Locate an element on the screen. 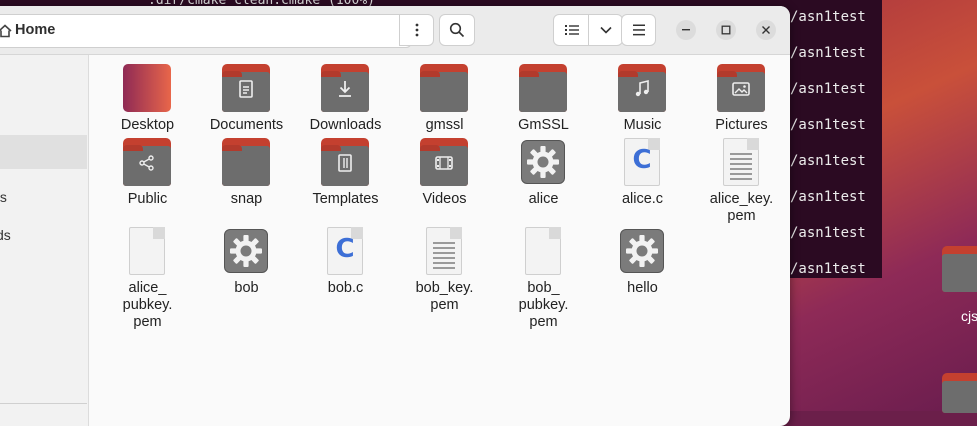 This screenshot has height=426, width=977. close-button is located at coordinates (766, 30).